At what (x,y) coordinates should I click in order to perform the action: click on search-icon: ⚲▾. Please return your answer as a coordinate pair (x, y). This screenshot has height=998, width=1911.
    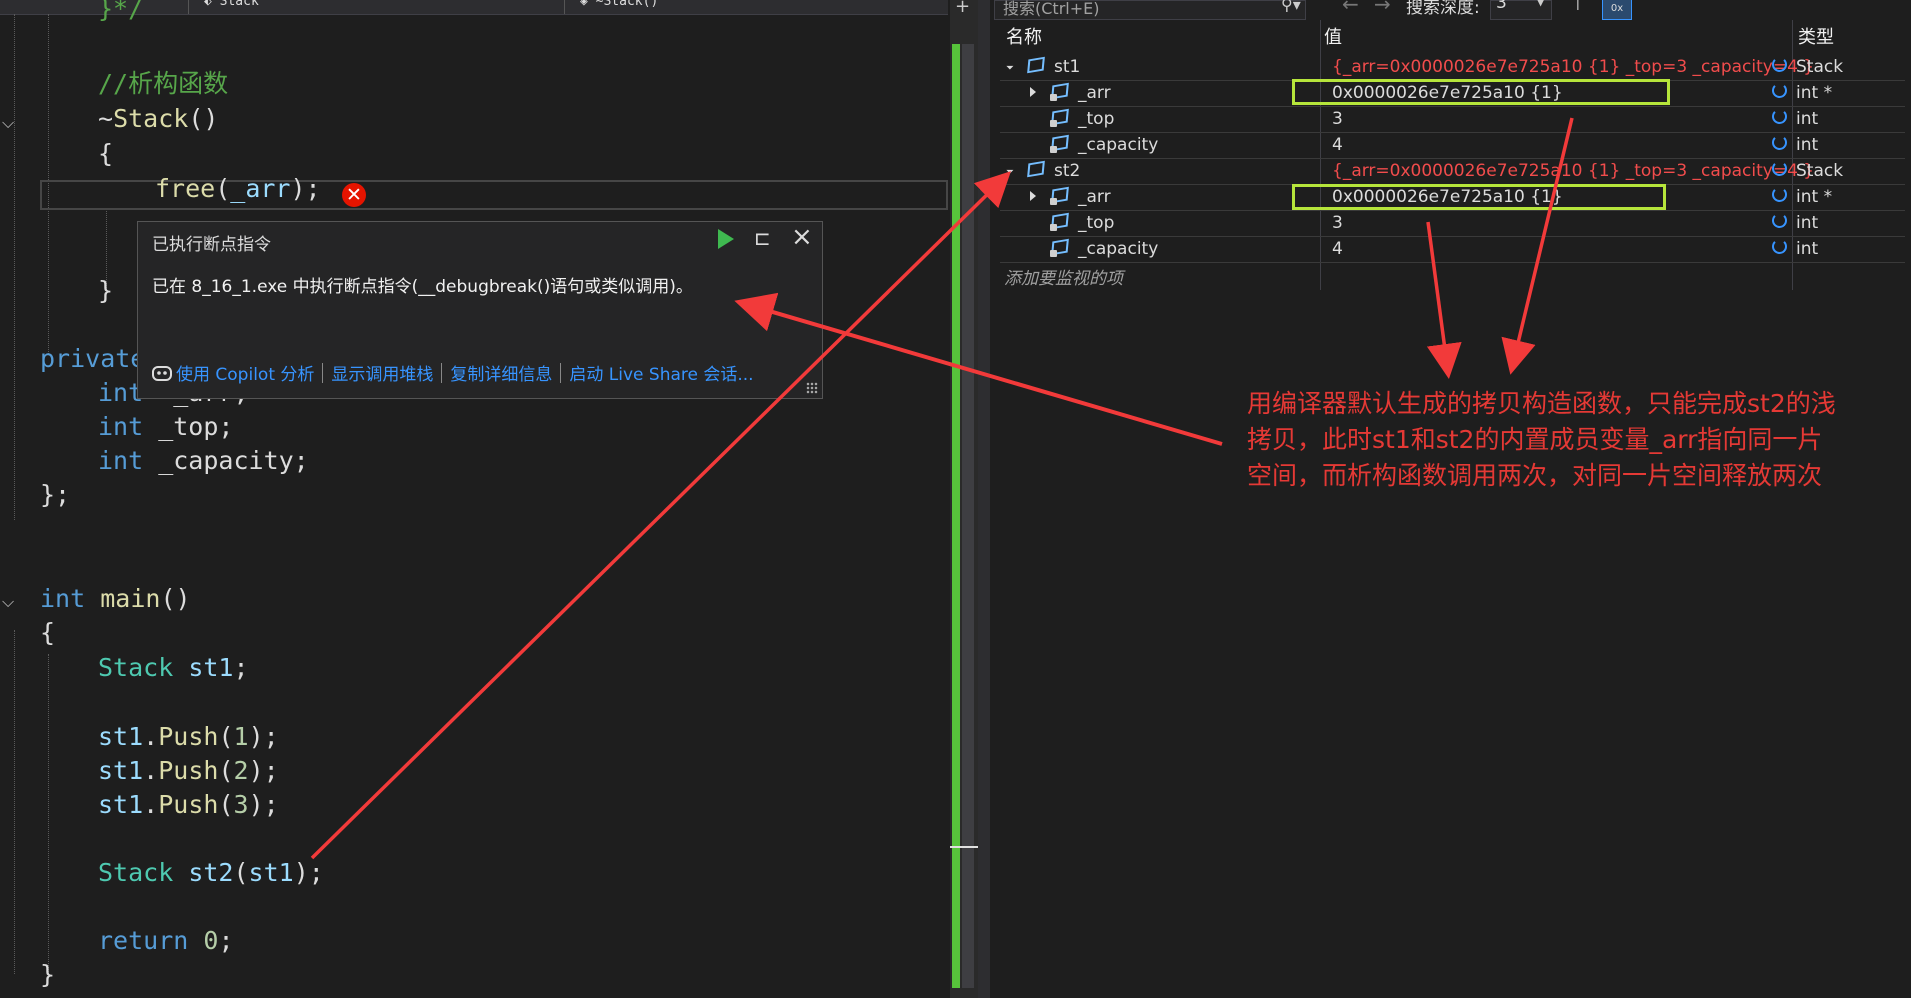
    Looking at the image, I should click on (1291, 7).